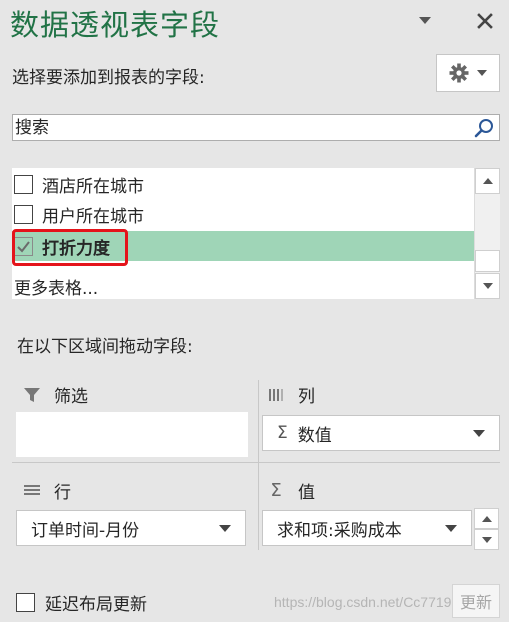 The width and height of the screenshot is (509, 622). Describe the element at coordinates (276, 395) in the screenshot. I see `columns-icon` at that location.